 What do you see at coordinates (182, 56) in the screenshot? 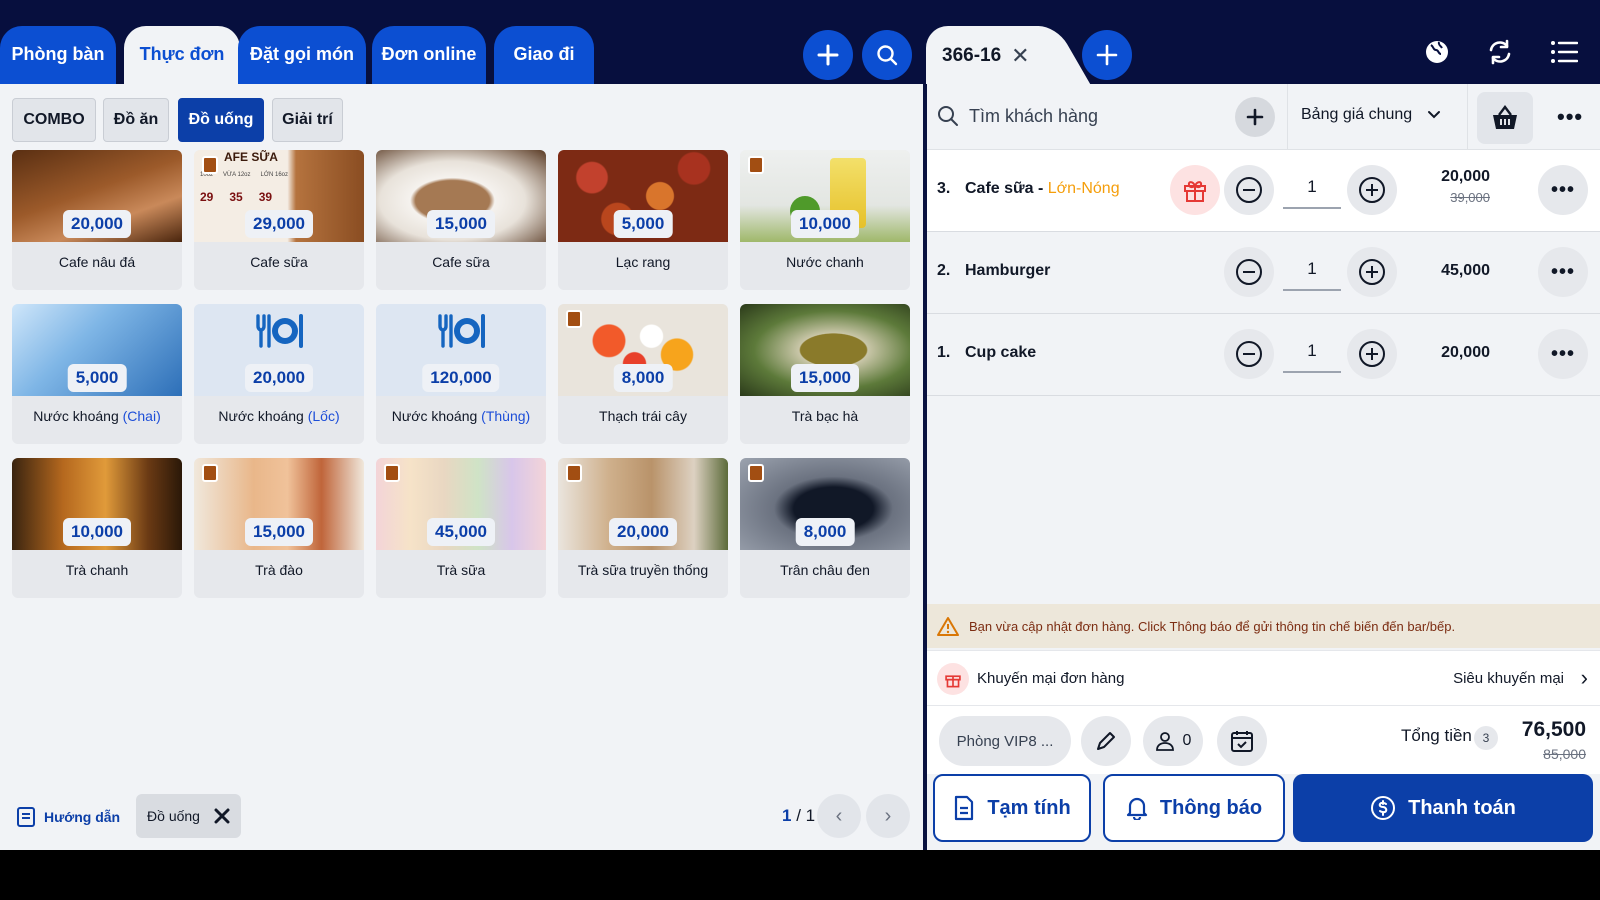
I see `tab-thuc-don: Thực đơn` at bounding box center [182, 56].